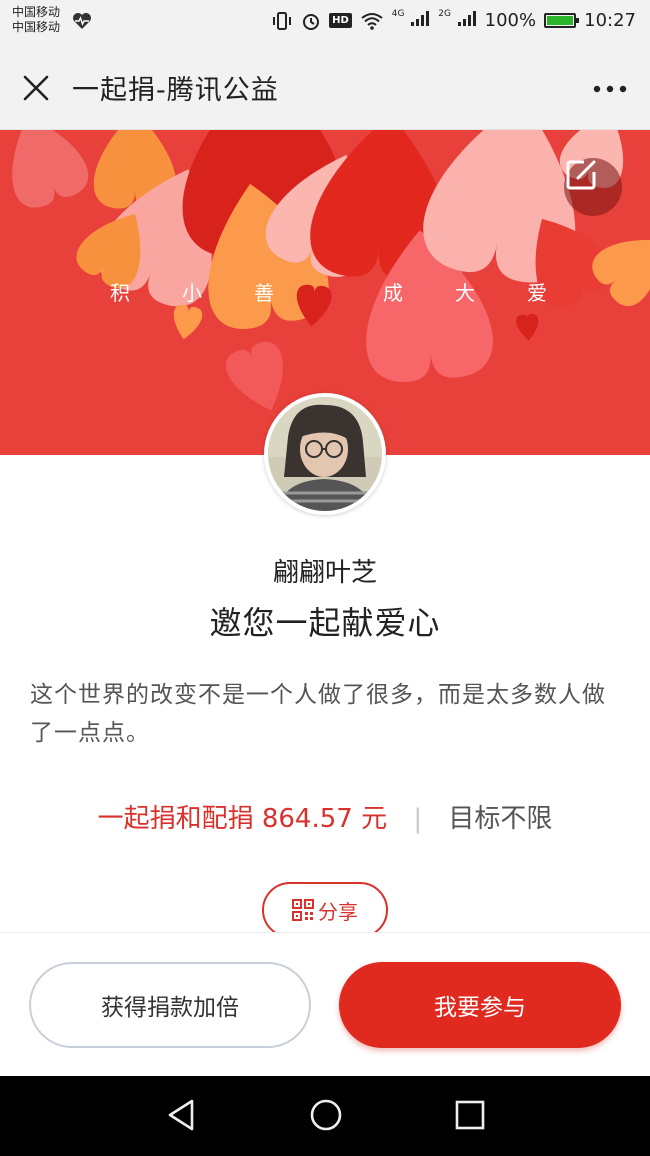 This screenshot has height=1156, width=650. I want to click on heart-rate-icon, so click(82, 21).